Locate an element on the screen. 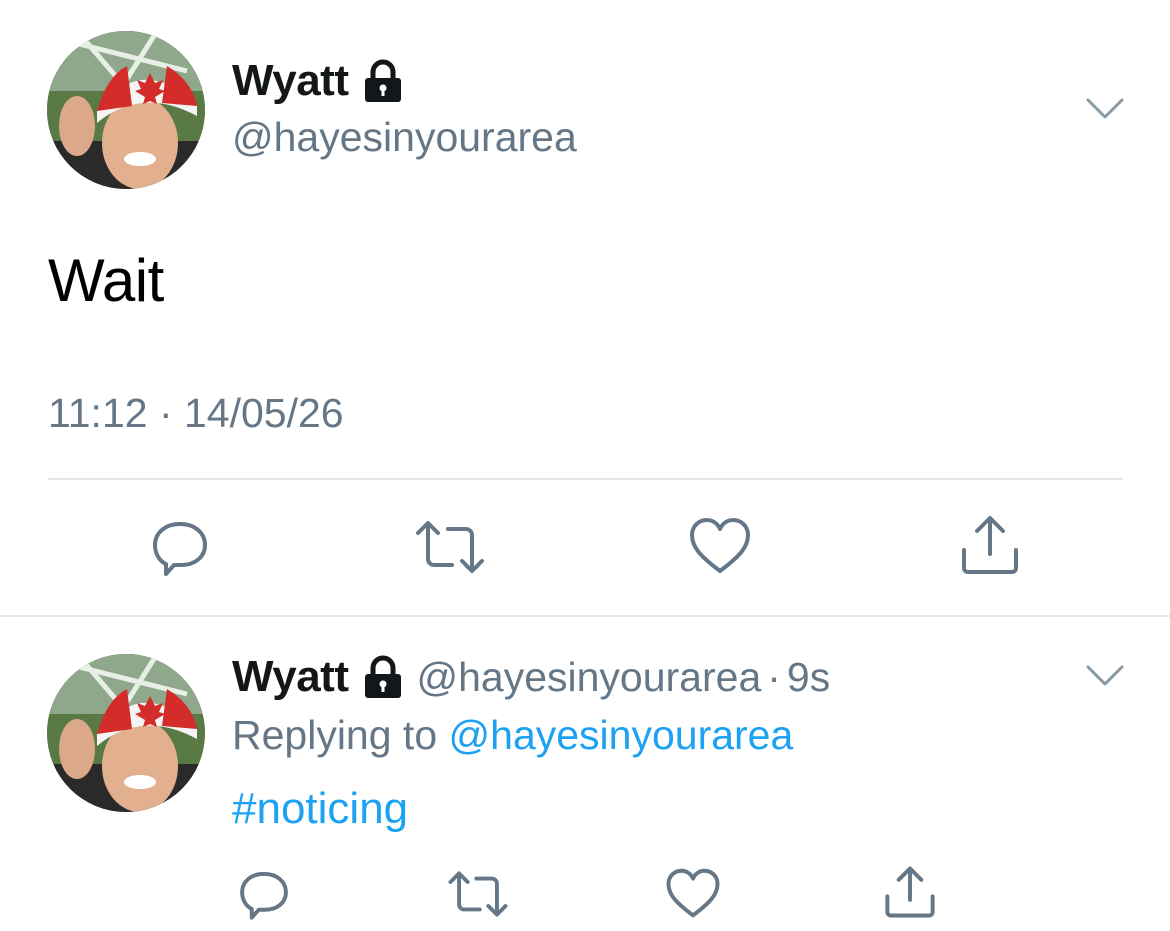 This screenshot has height=931, width=1170. replying-to: Replying to @hayesinyourarea is located at coordinates (512, 735).